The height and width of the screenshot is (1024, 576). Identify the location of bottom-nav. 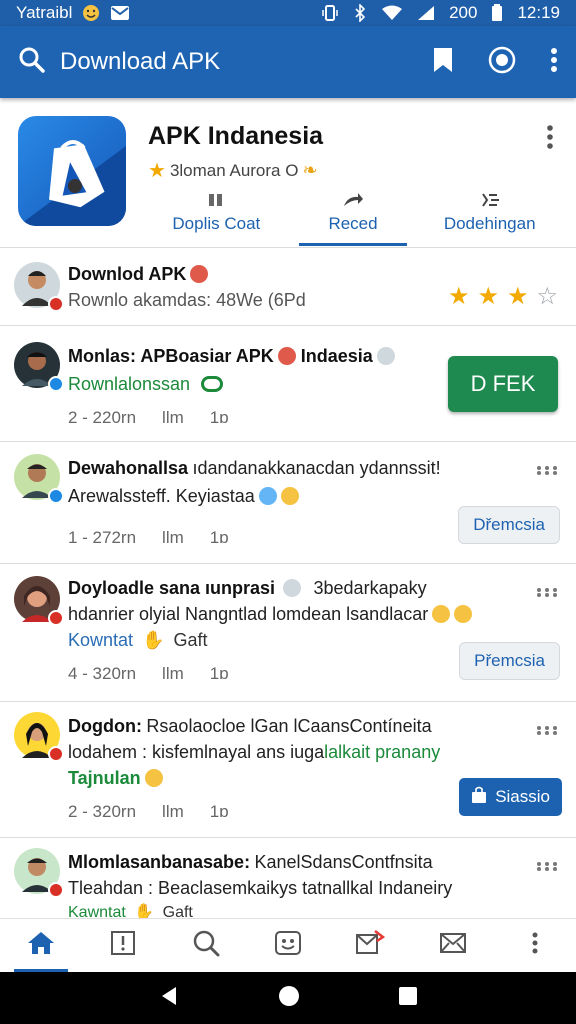
(288, 945).